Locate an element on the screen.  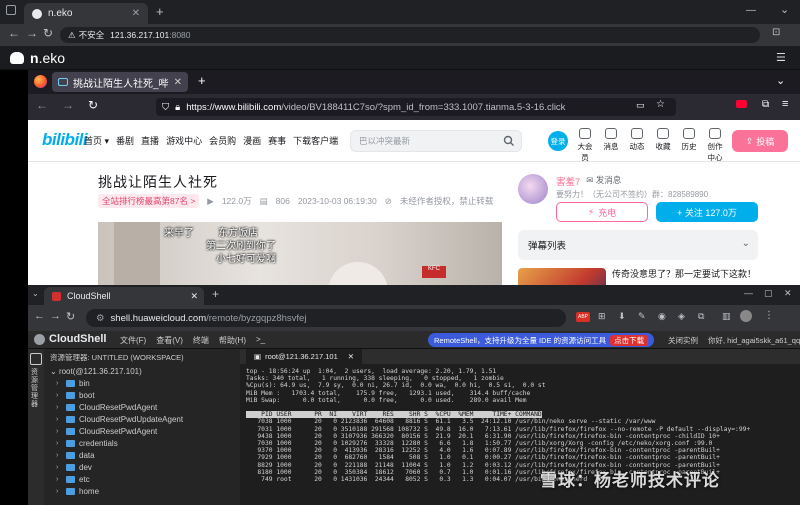
window-menu-icon: ⌄ is located at coordinates (784, 9).